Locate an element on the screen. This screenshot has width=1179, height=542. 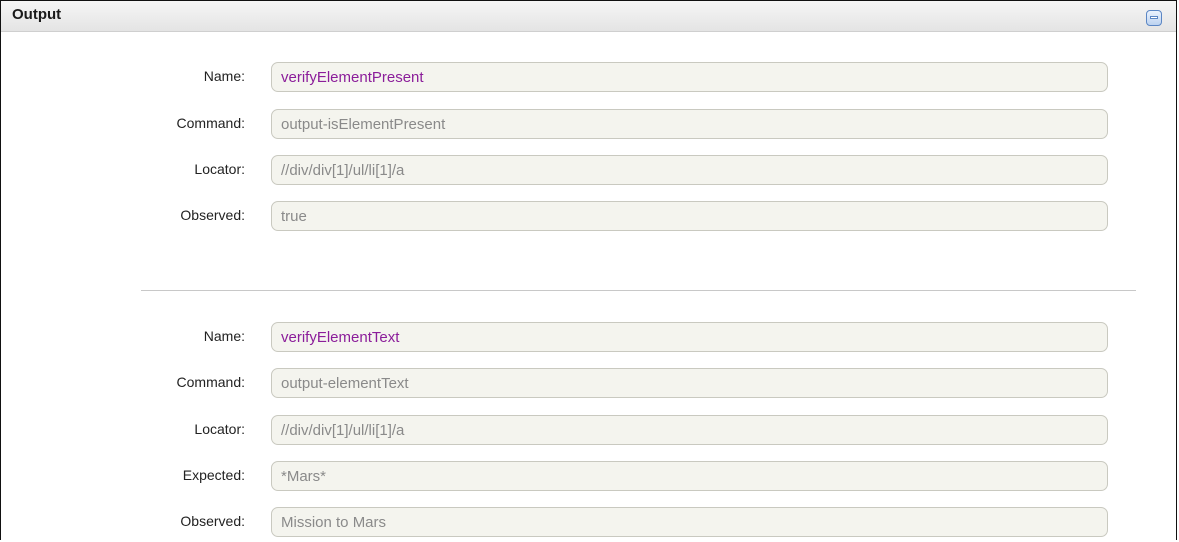
expected-row: Expected: is located at coordinates (588, 476).